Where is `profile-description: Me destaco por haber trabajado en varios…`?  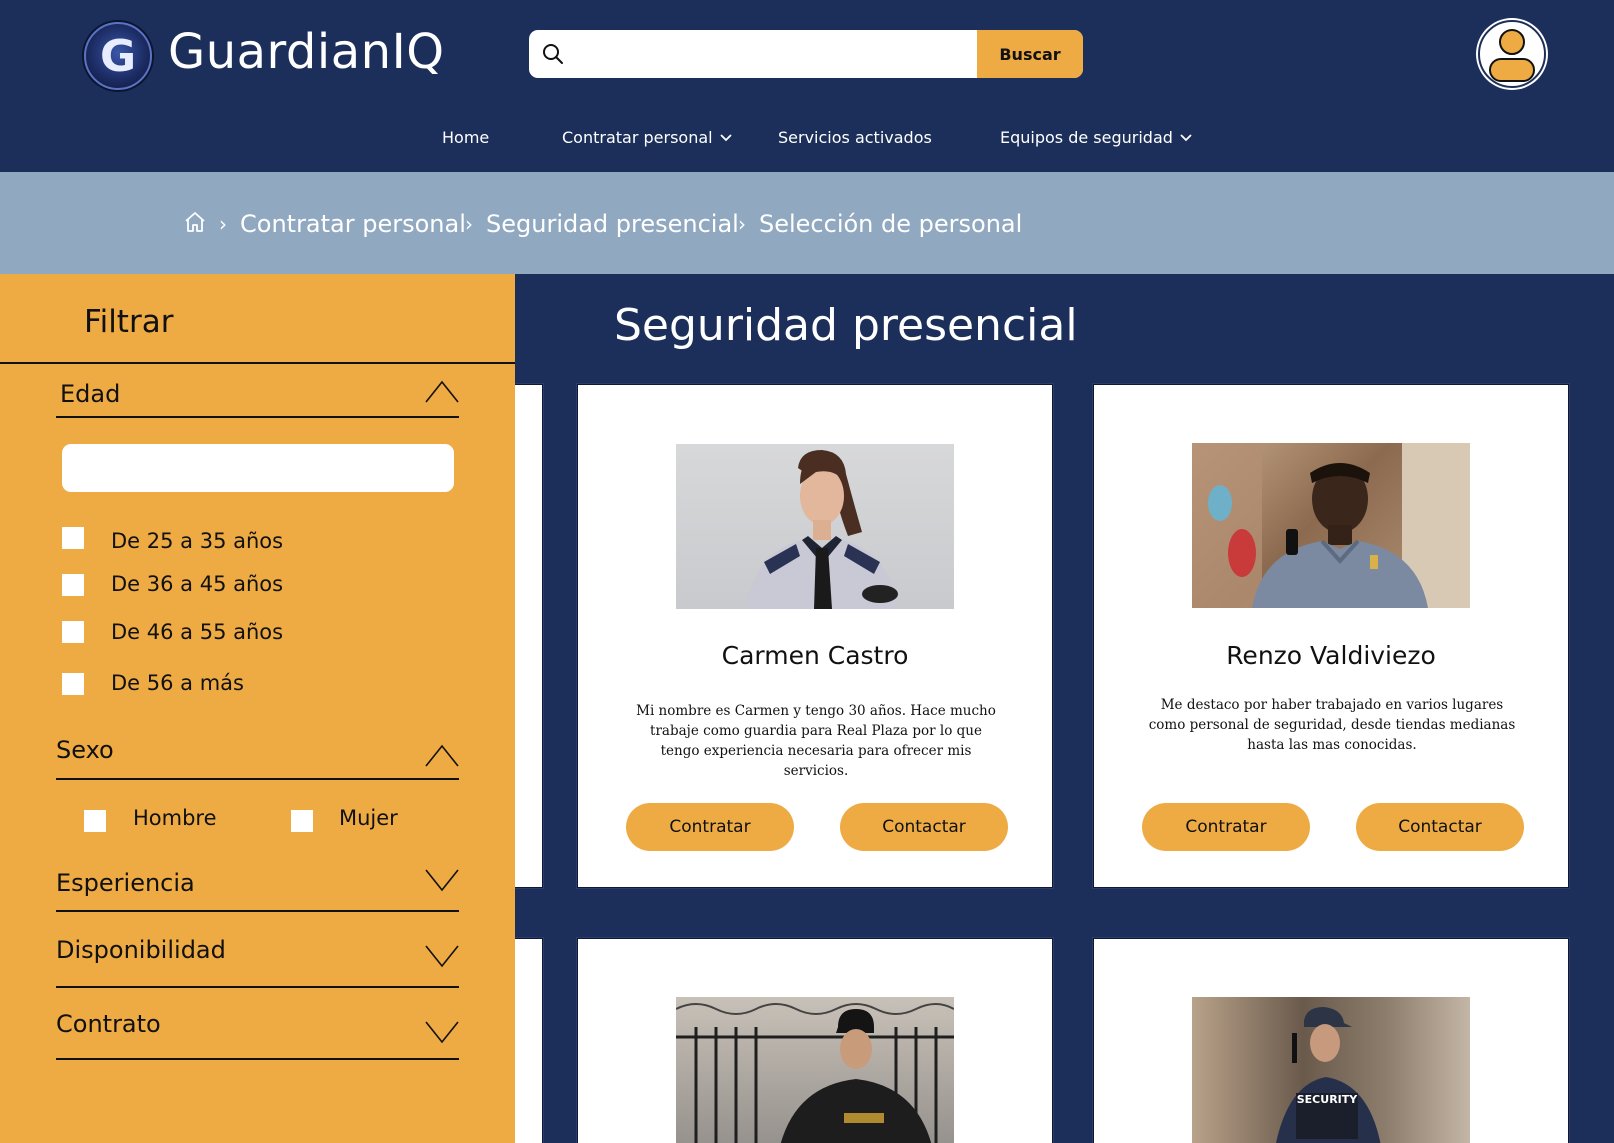 profile-description: Me destaco por haber trabajado en varios… is located at coordinates (1332, 725).